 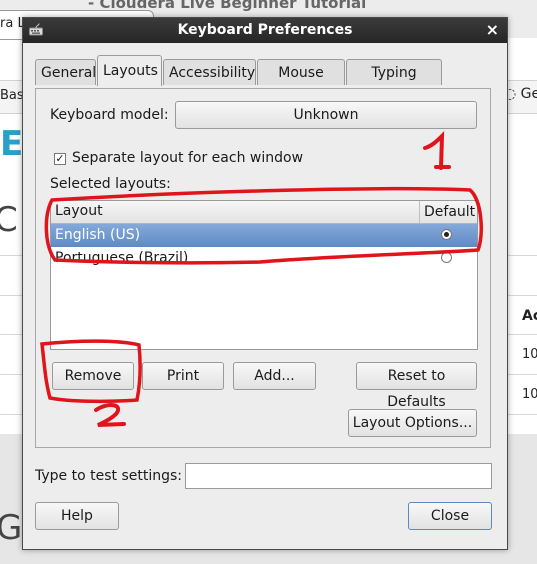 What do you see at coordinates (183, 376) in the screenshot?
I see `print-button: Print` at bounding box center [183, 376].